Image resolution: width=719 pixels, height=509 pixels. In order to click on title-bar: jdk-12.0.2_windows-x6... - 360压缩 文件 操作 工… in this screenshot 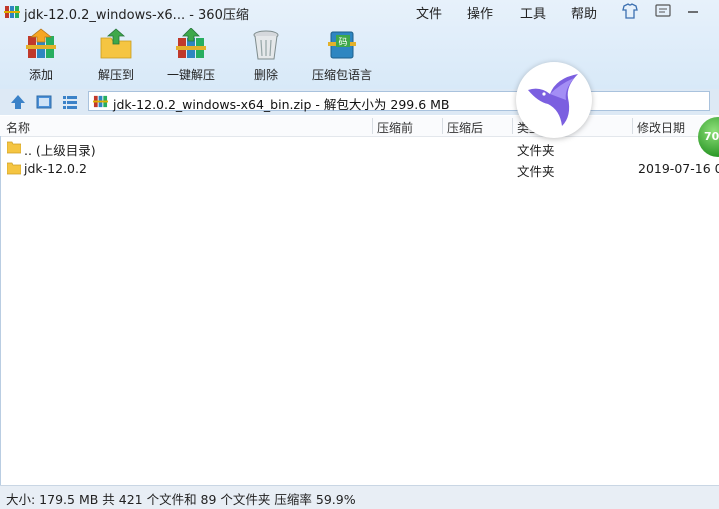, I will do `click(359, 12)`.